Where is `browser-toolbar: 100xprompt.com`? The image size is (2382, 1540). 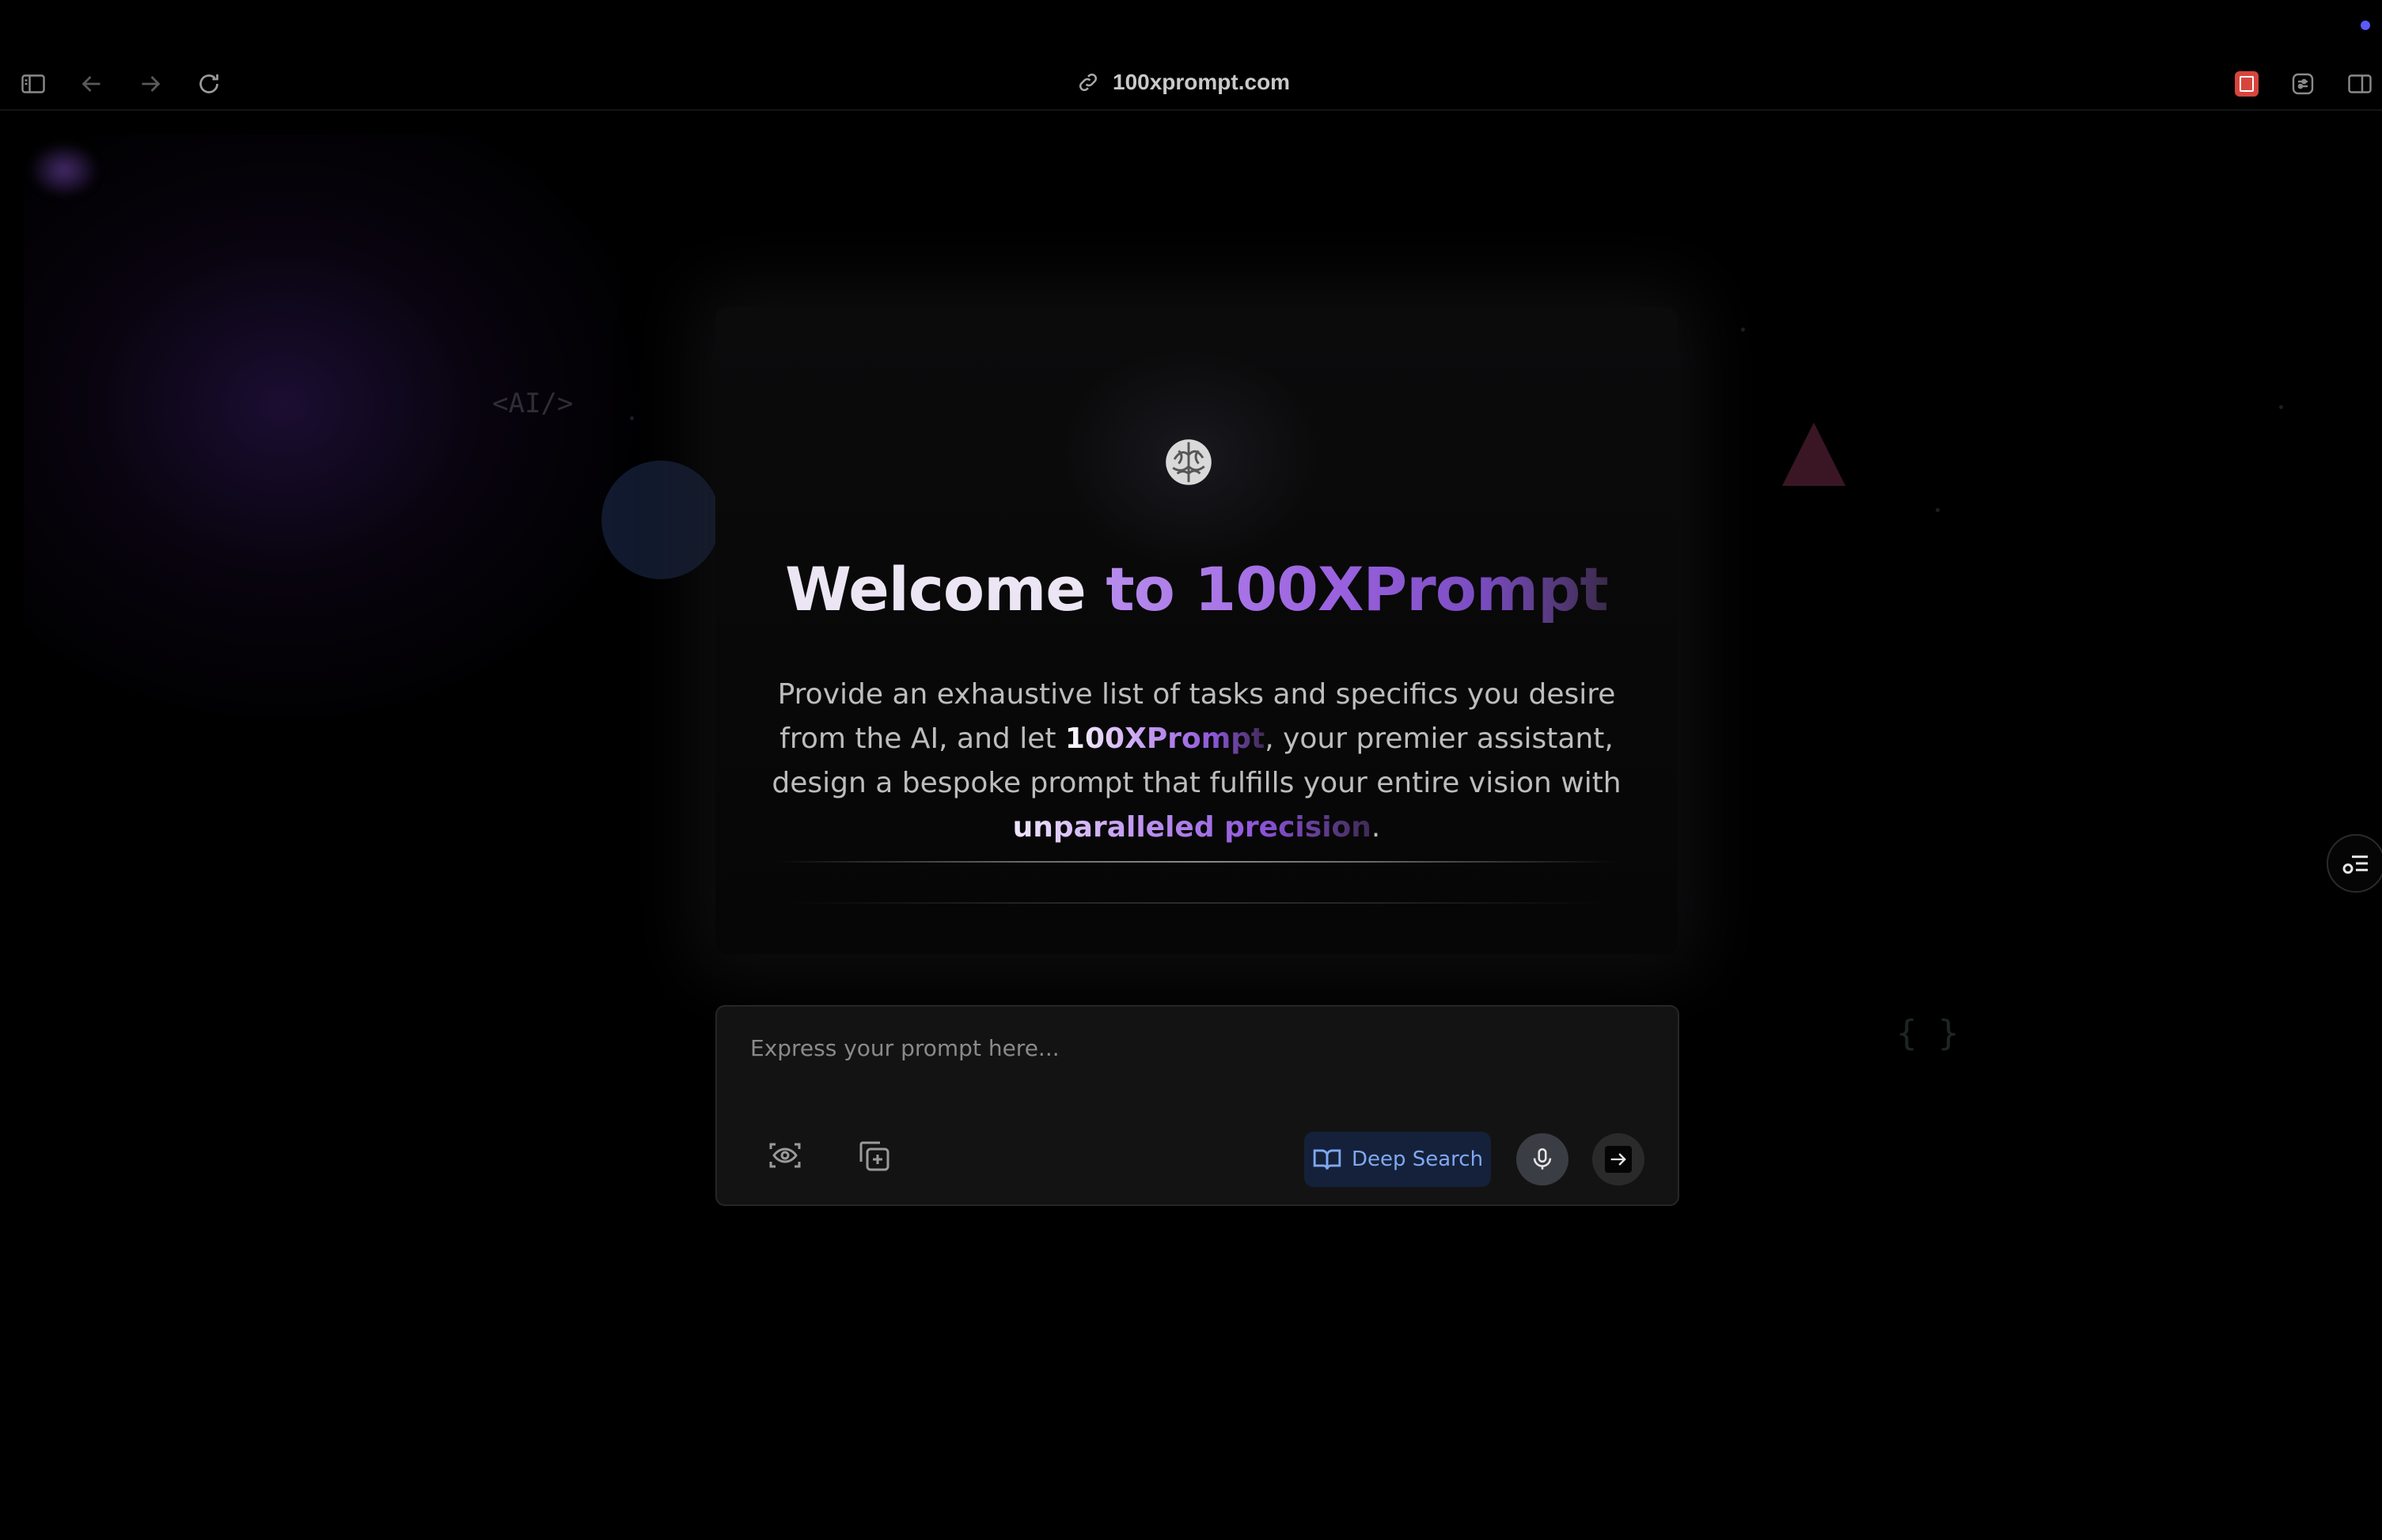
browser-toolbar: 100xprompt.com is located at coordinates (1191, 56).